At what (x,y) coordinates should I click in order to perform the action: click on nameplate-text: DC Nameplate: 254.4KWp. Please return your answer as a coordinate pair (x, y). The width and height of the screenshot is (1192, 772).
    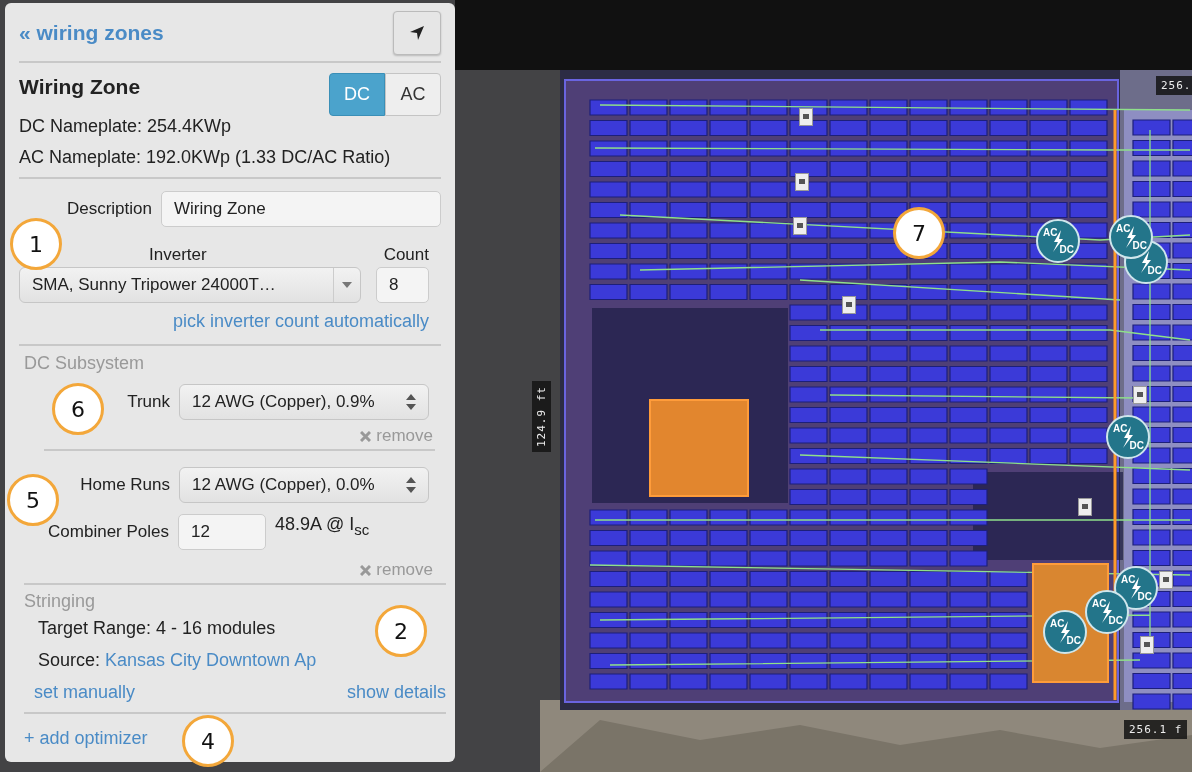
    Looking at the image, I should click on (125, 126).